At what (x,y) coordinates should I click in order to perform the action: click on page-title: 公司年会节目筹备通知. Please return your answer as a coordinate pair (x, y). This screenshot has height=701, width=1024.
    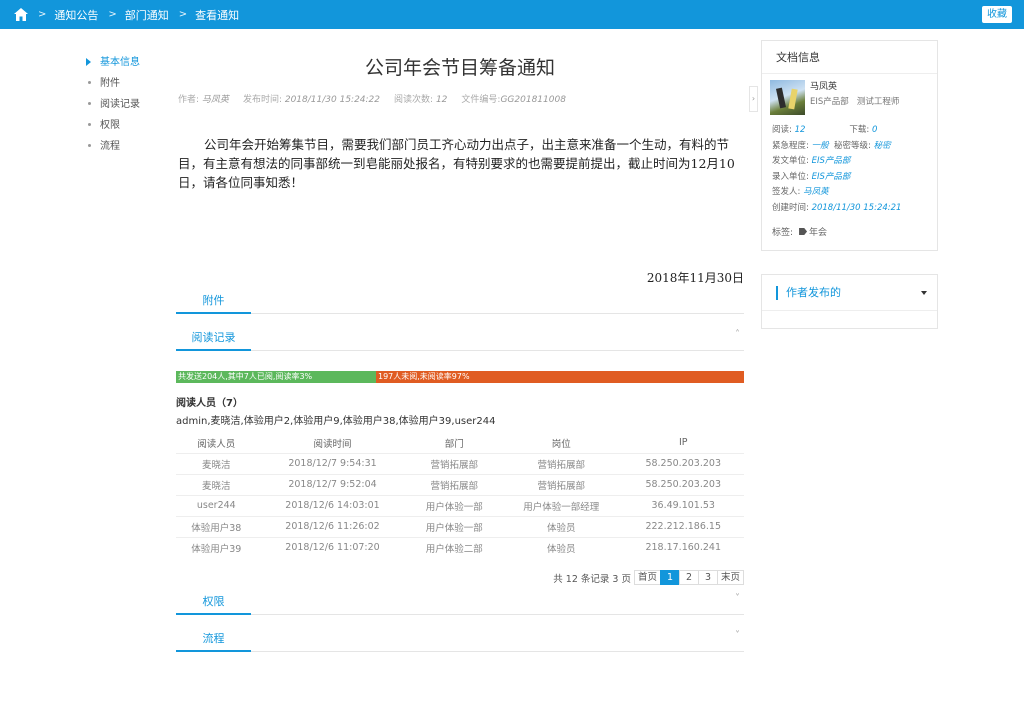
    Looking at the image, I should click on (459, 68).